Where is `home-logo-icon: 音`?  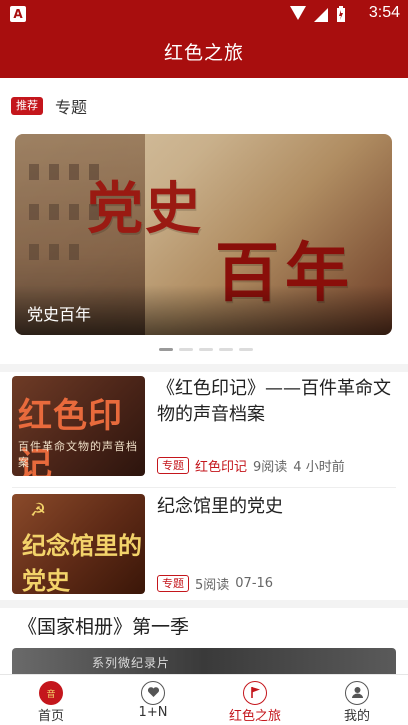
home-logo-icon: 音 is located at coordinates (51, 693).